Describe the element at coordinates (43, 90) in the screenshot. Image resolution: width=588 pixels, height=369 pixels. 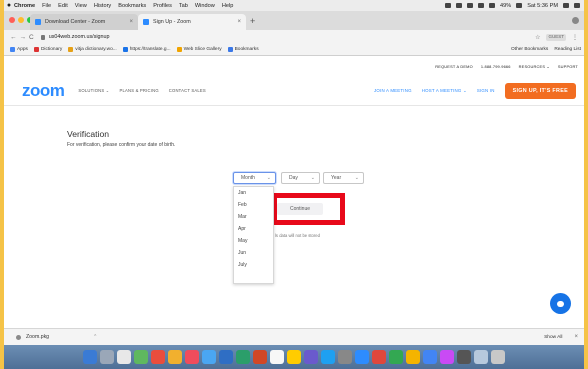
I see `zoom-logo: zoom` at that location.